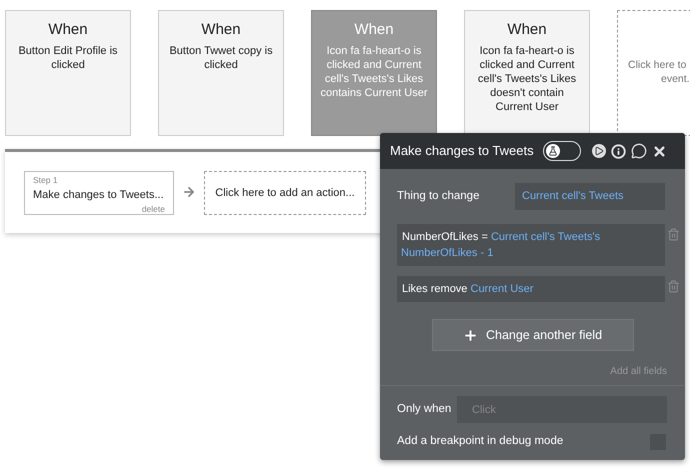  Describe the element at coordinates (639, 151) in the screenshot. I see `comment-icon` at that location.